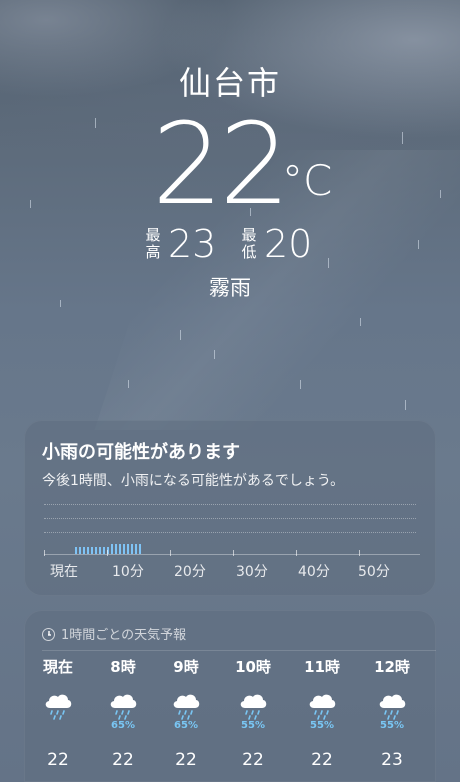  What do you see at coordinates (288, 244) in the screenshot?
I see `low-temperature: 20` at bounding box center [288, 244].